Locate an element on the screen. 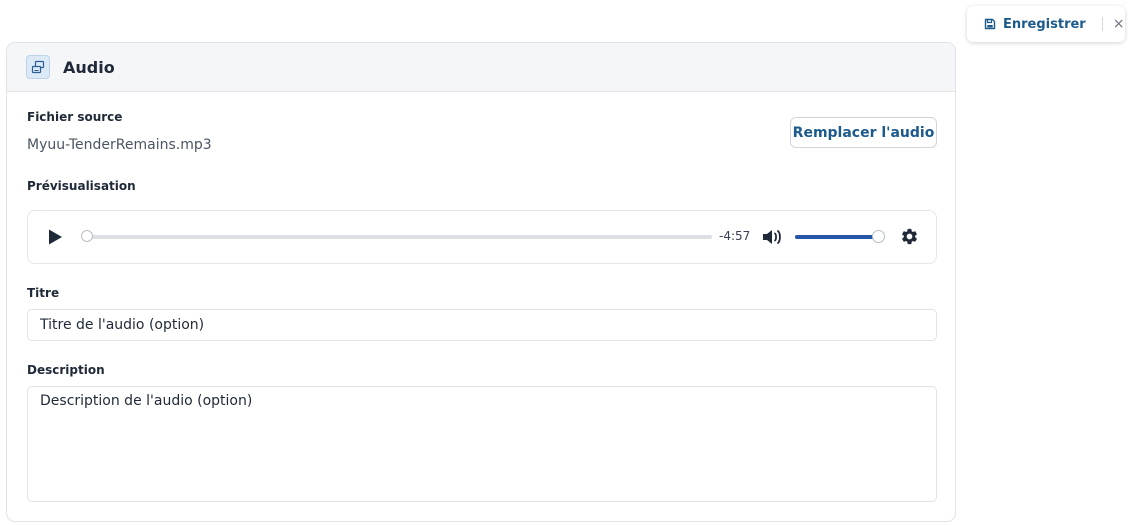 The width and height of the screenshot is (1137, 525). source-file-label: Fichier source is located at coordinates (75, 117).